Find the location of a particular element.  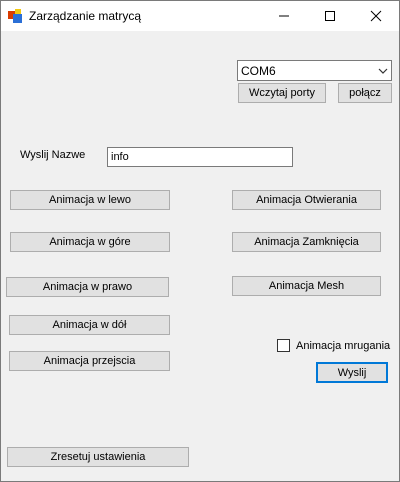

port-select-value: COM6 is located at coordinates (258, 71).